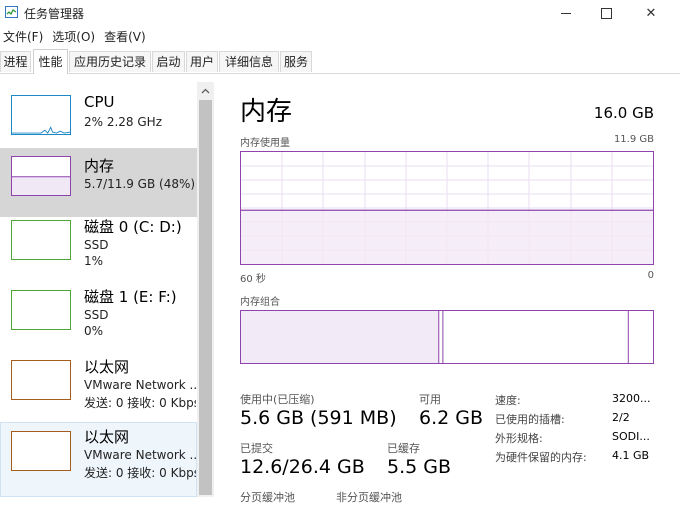 This screenshot has height=505, width=680. I want to click on menu-options: 选项(O), so click(74, 37).